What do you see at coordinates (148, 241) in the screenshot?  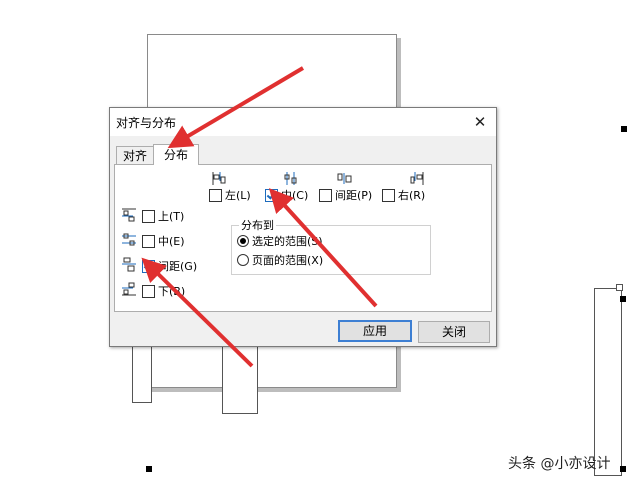 I see `v-center-checkbox` at bounding box center [148, 241].